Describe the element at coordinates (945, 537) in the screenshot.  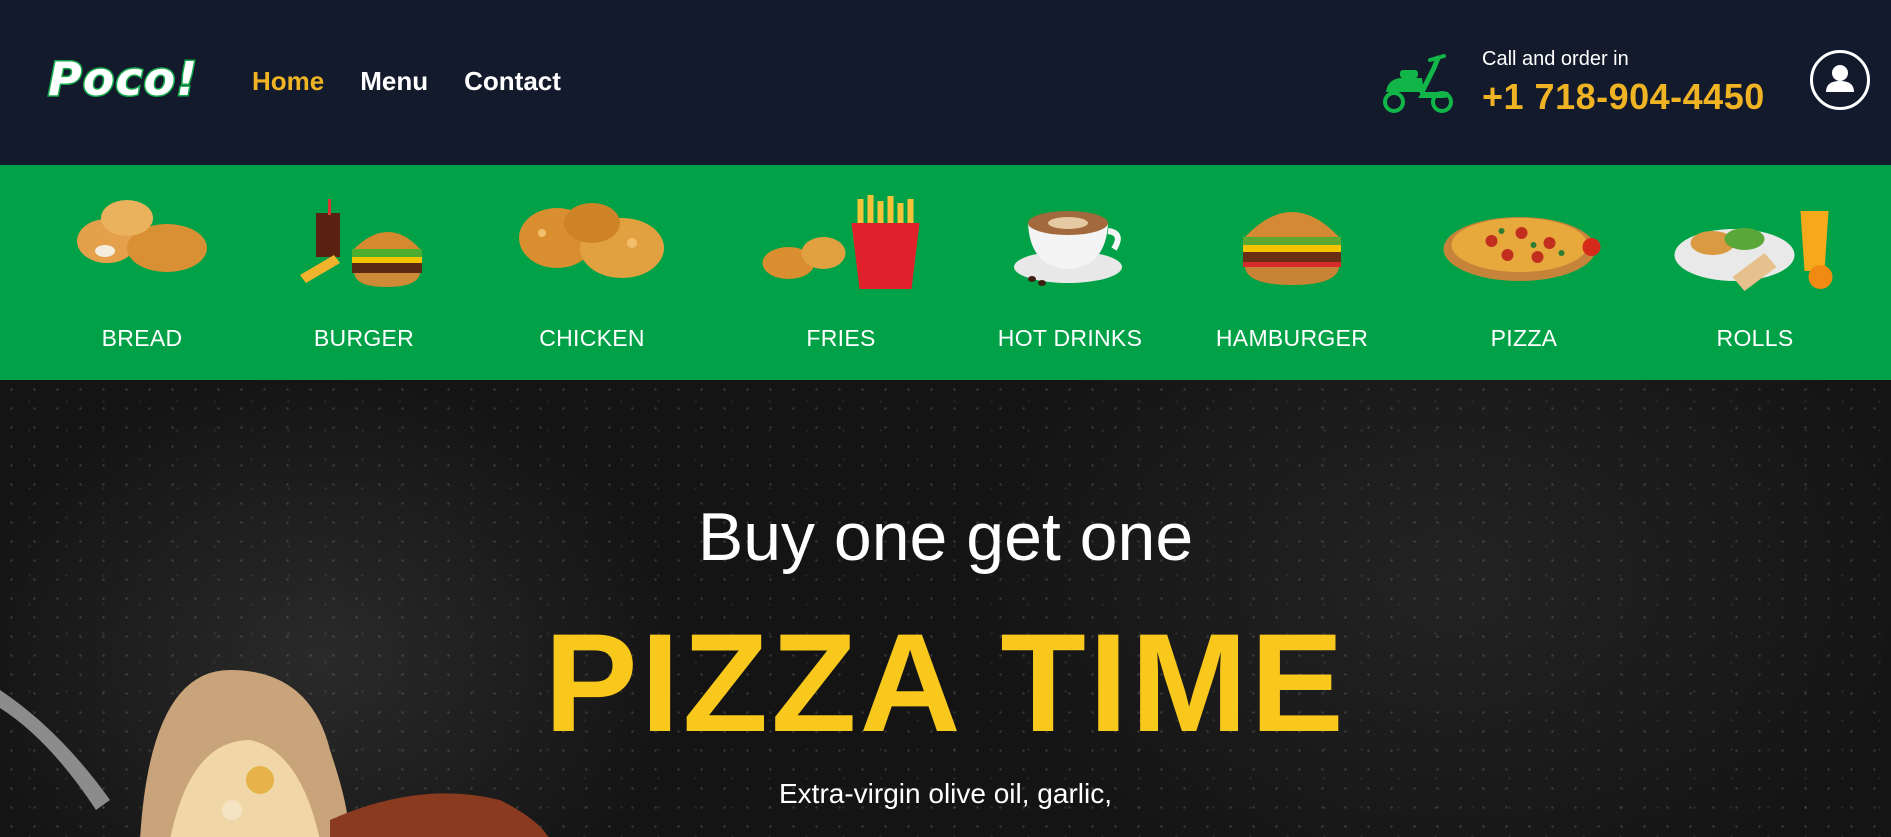
I see `hero-subtitle: Buy one get one` at that location.